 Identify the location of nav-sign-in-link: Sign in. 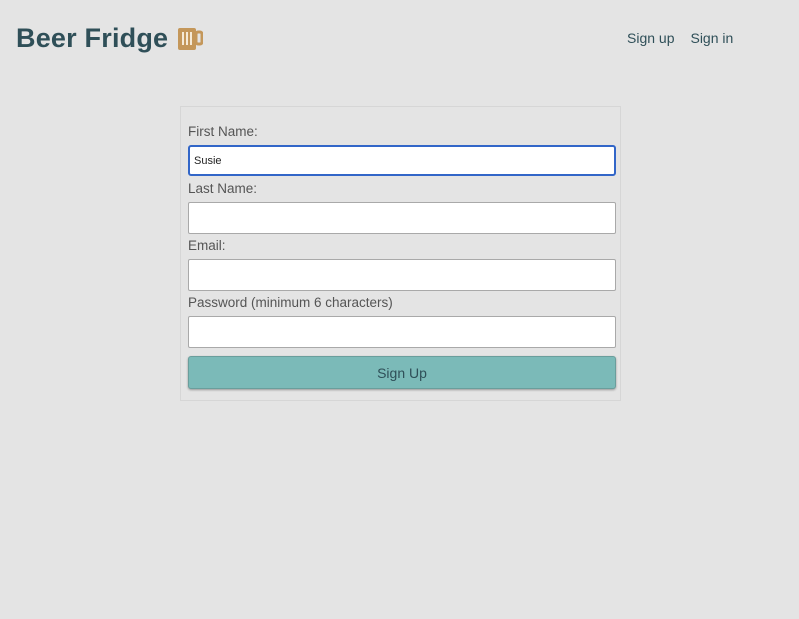
(711, 38).